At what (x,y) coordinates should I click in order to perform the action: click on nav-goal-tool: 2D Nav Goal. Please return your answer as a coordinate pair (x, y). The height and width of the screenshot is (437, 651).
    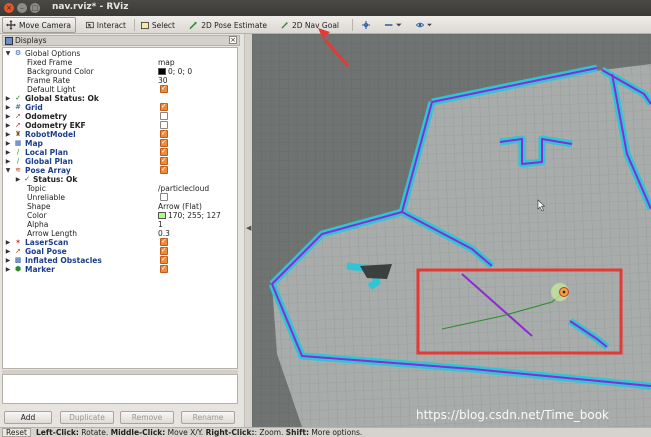
    Looking at the image, I should click on (310, 25).